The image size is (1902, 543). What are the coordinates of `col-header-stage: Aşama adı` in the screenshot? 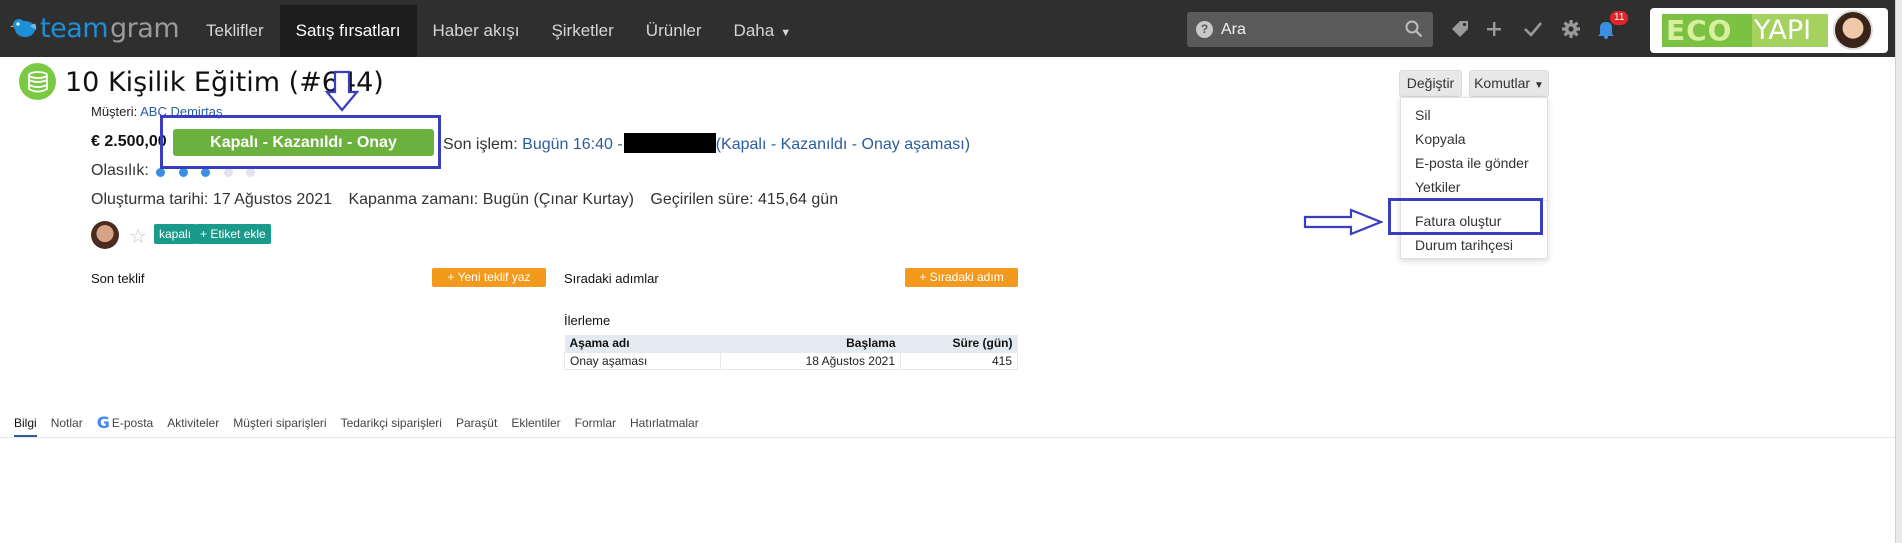 It's located at (642, 343).